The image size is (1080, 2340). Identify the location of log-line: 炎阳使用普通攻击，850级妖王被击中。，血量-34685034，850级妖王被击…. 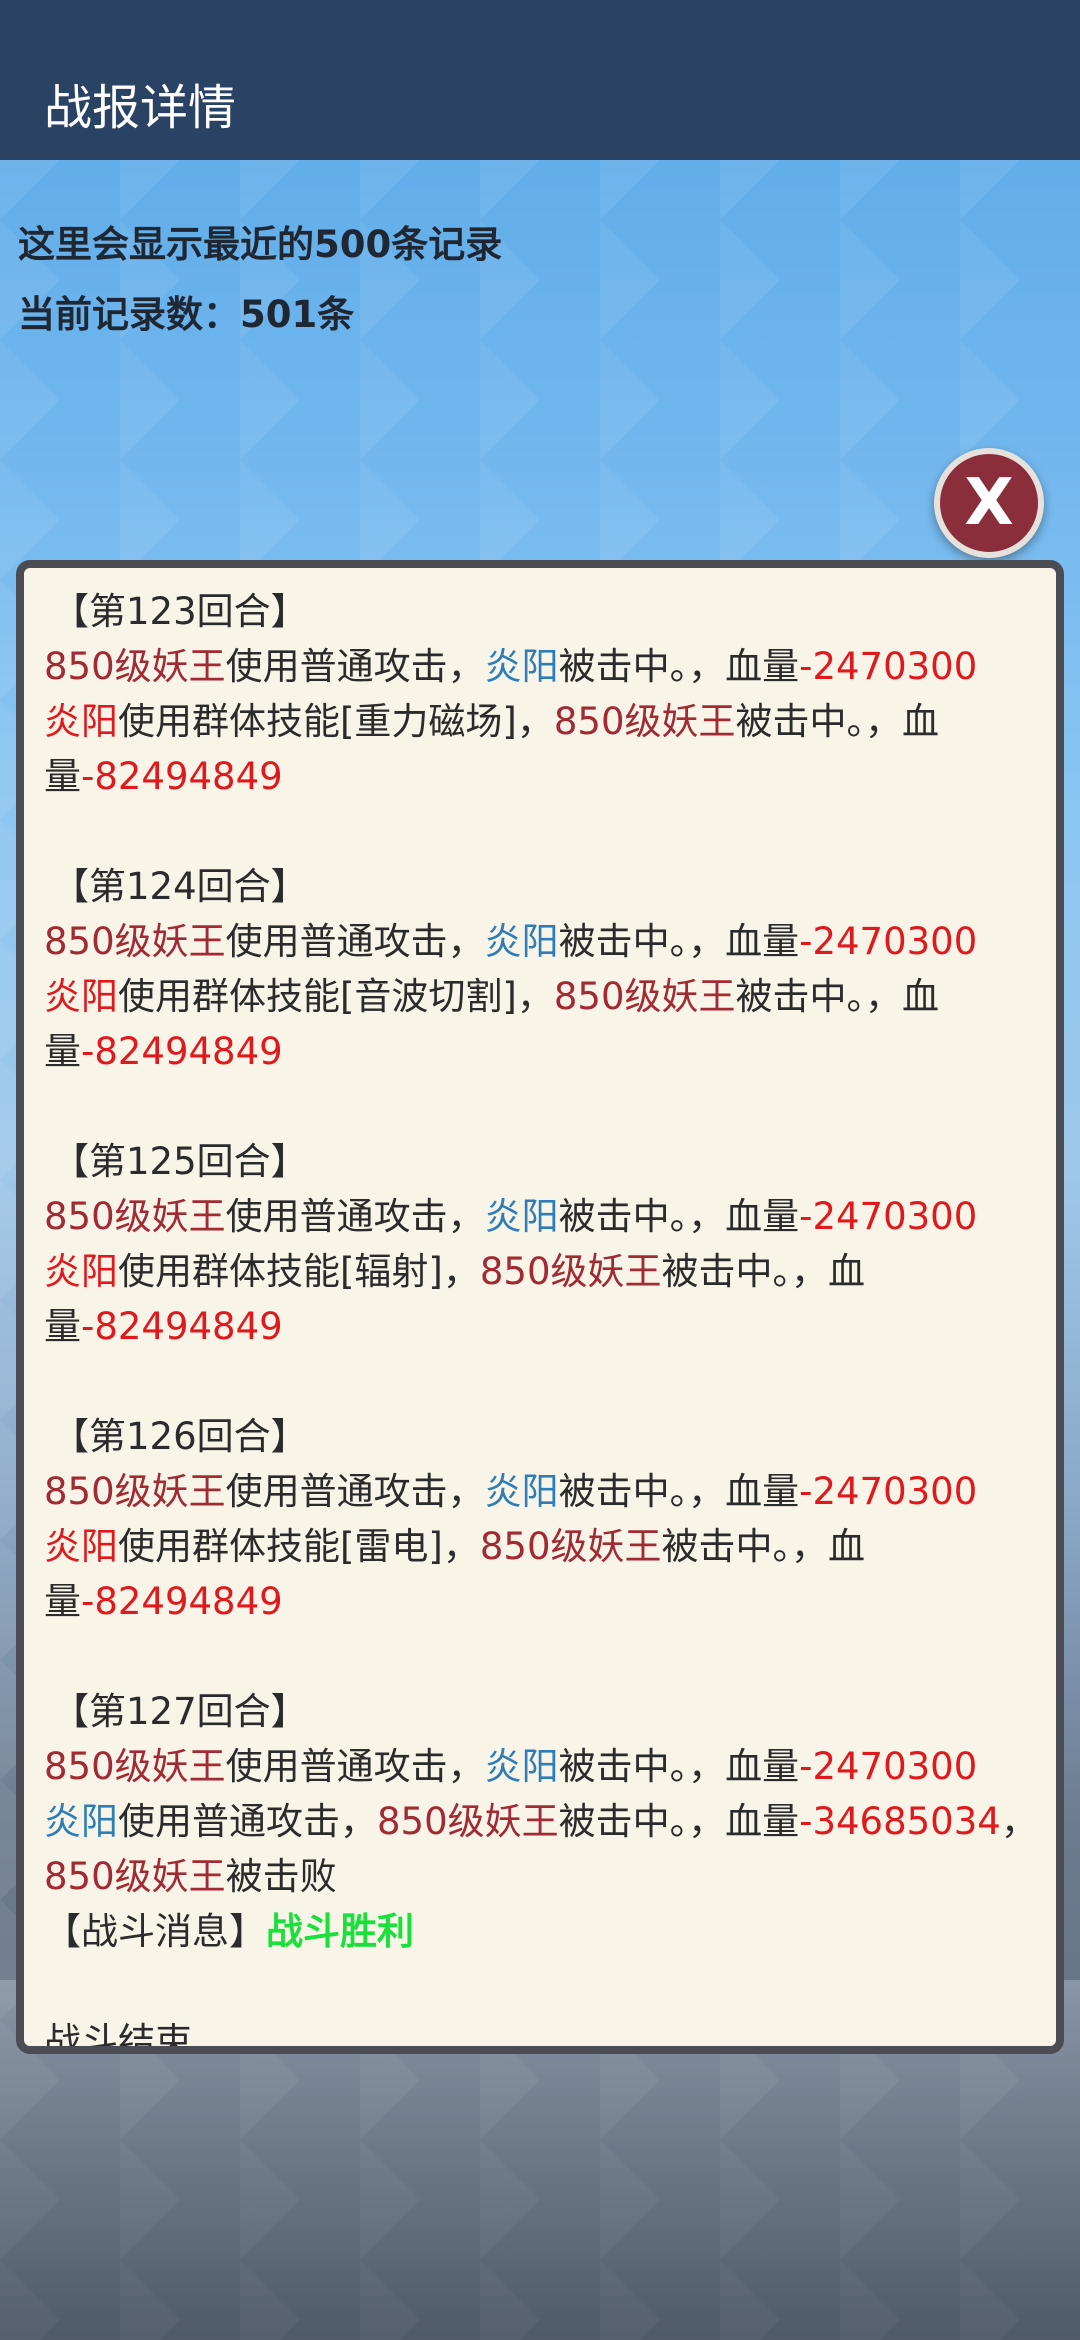
(549, 1849).